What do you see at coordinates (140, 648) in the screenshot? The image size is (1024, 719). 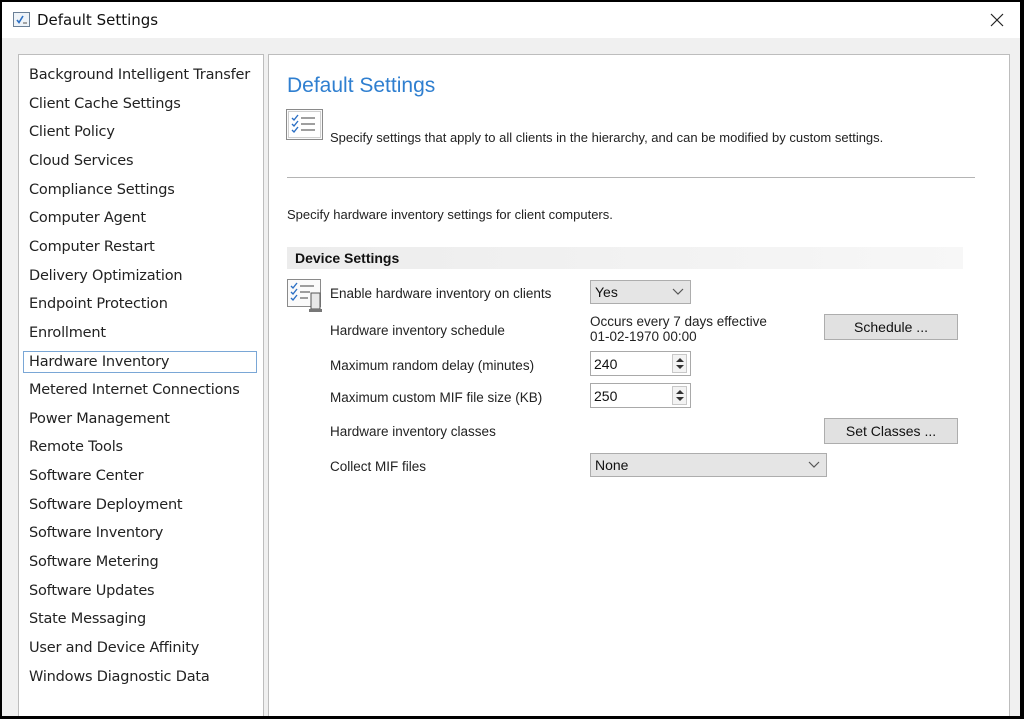 I see `sidebar-item-user-and-device-affinity: User and Device Affinity` at bounding box center [140, 648].